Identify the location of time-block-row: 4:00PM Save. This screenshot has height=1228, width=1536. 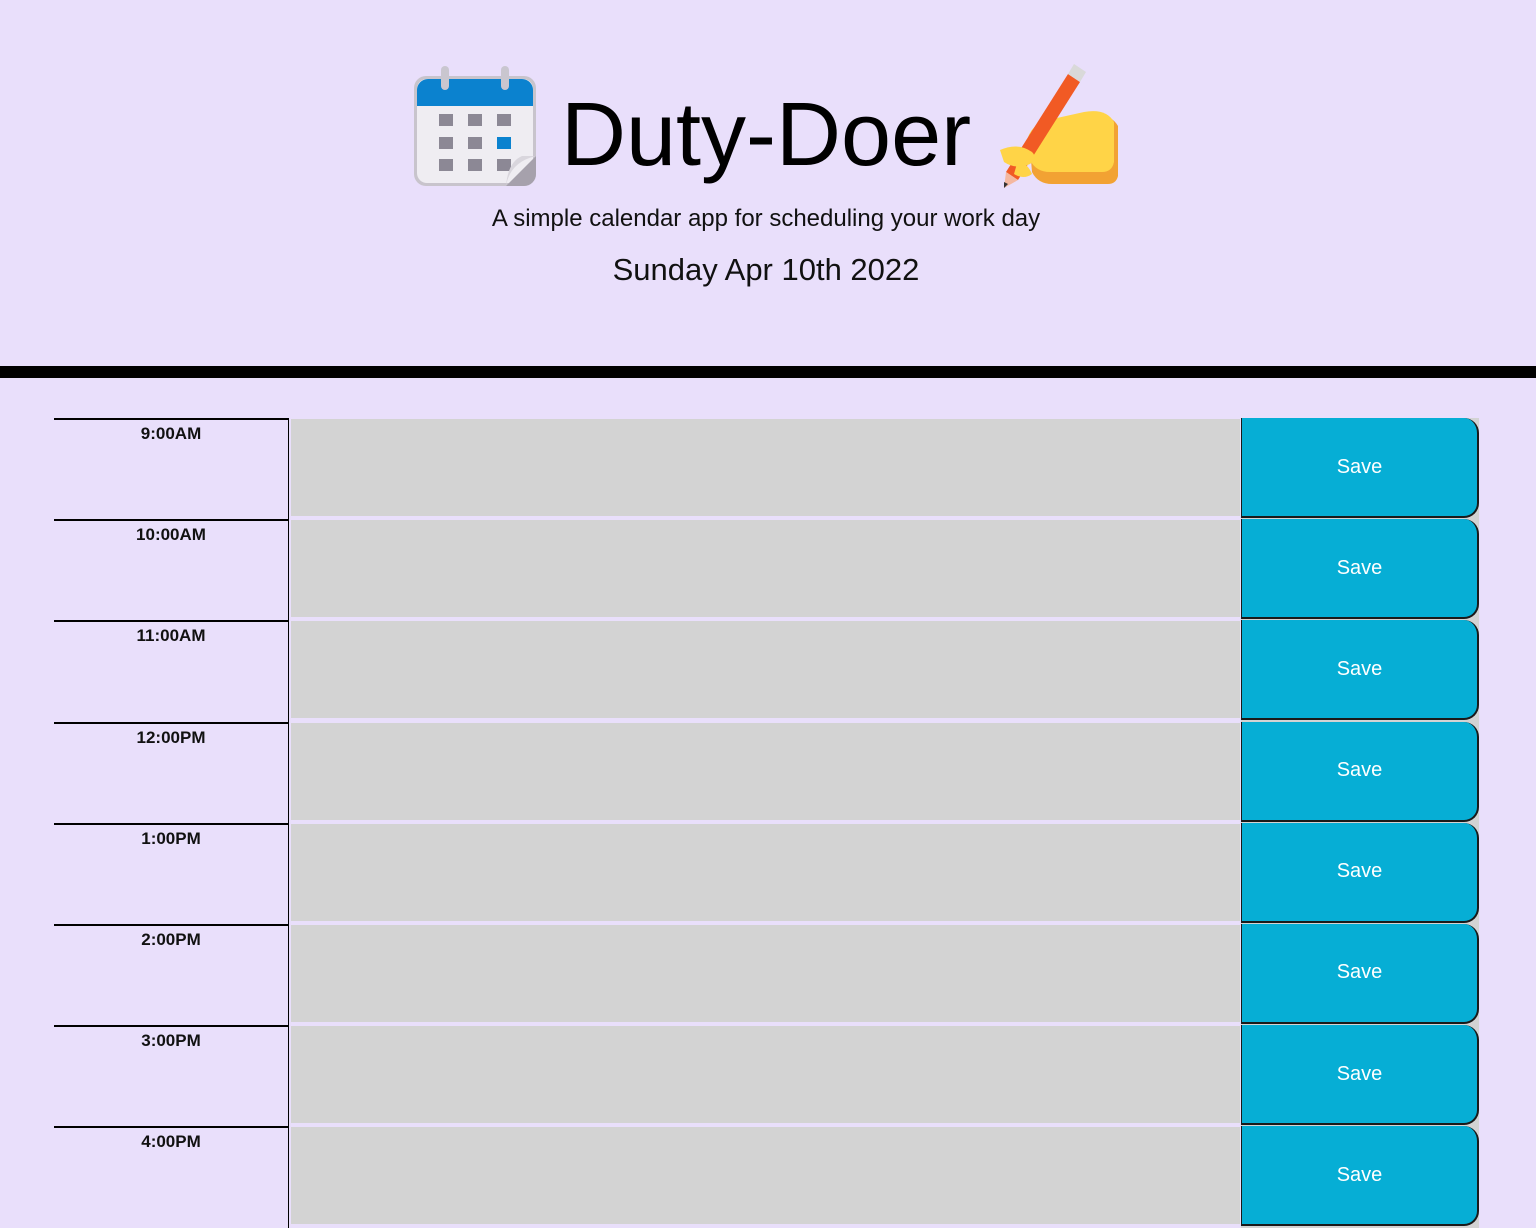
(766, 1177).